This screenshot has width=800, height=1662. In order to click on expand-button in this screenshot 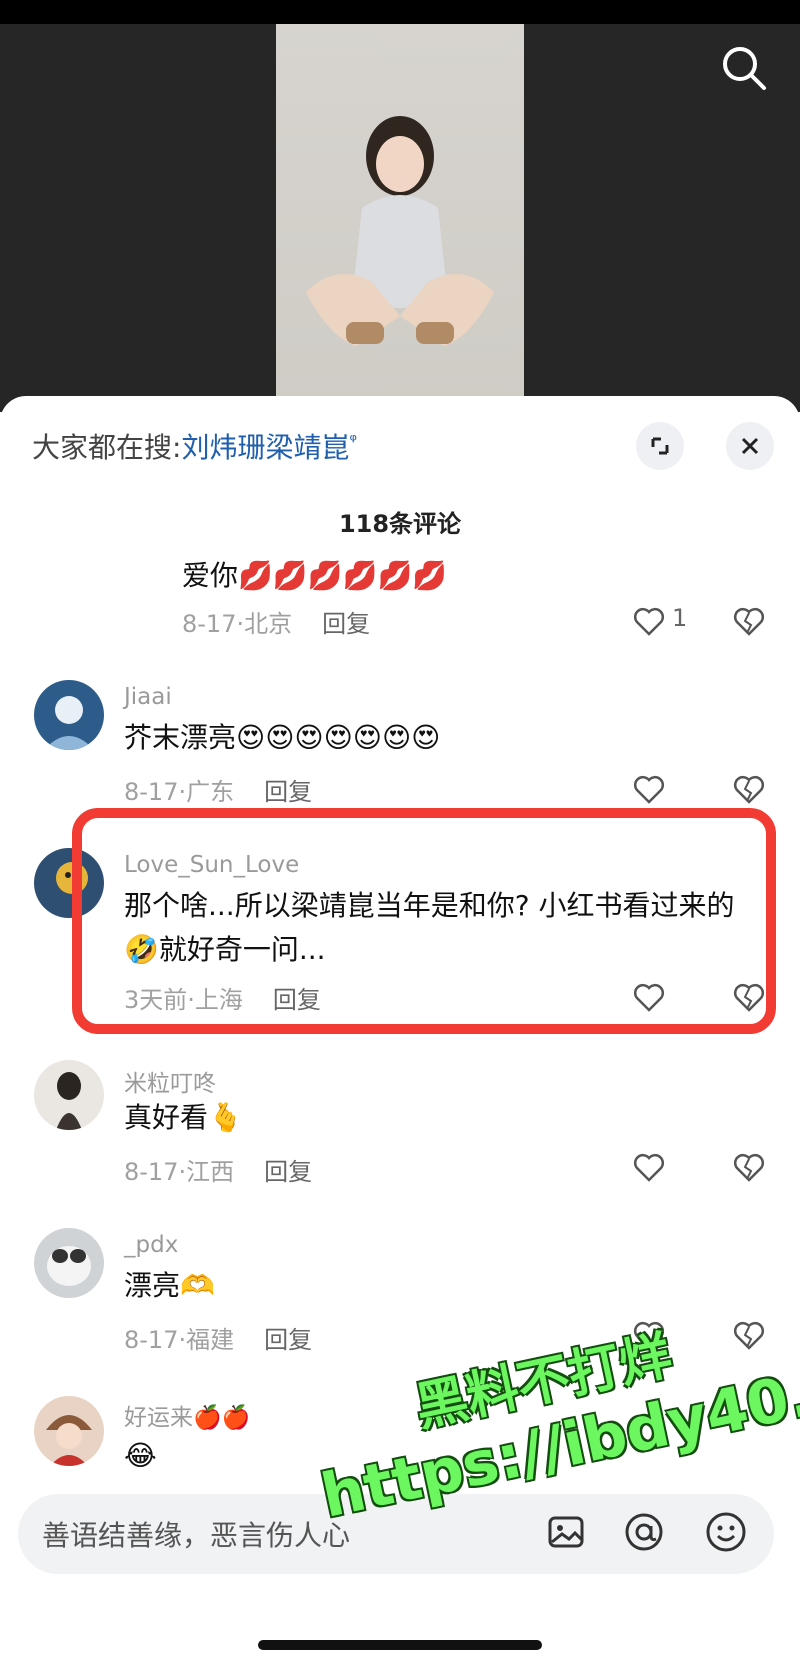, I will do `click(660, 446)`.